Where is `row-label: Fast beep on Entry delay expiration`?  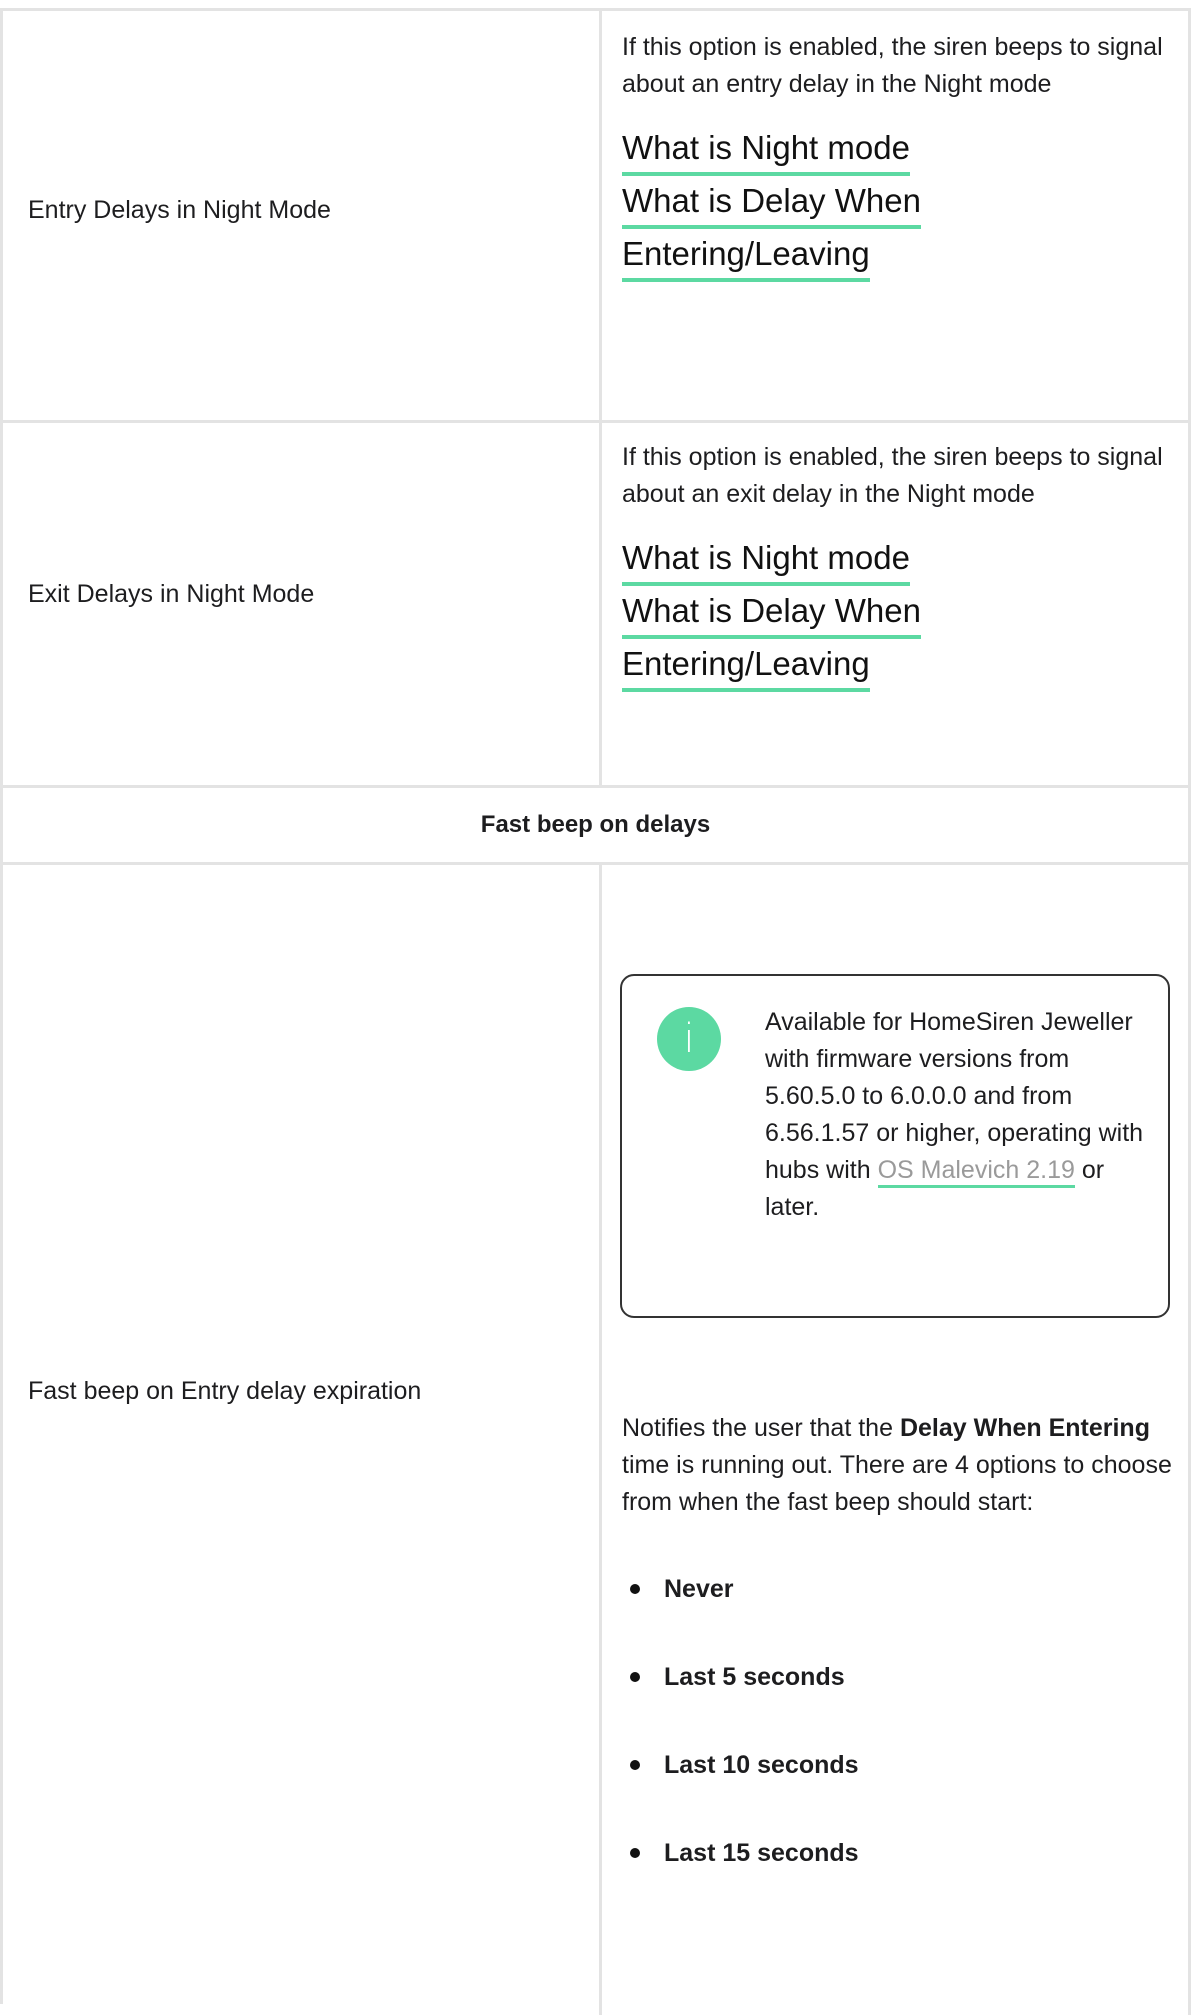
row-label: Fast beep on Entry delay expiration is located at coordinates (225, 1390).